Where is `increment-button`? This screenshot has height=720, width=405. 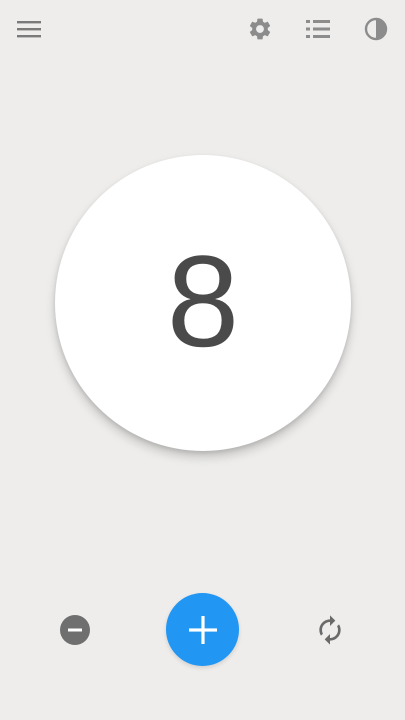
increment-button is located at coordinates (202, 629).